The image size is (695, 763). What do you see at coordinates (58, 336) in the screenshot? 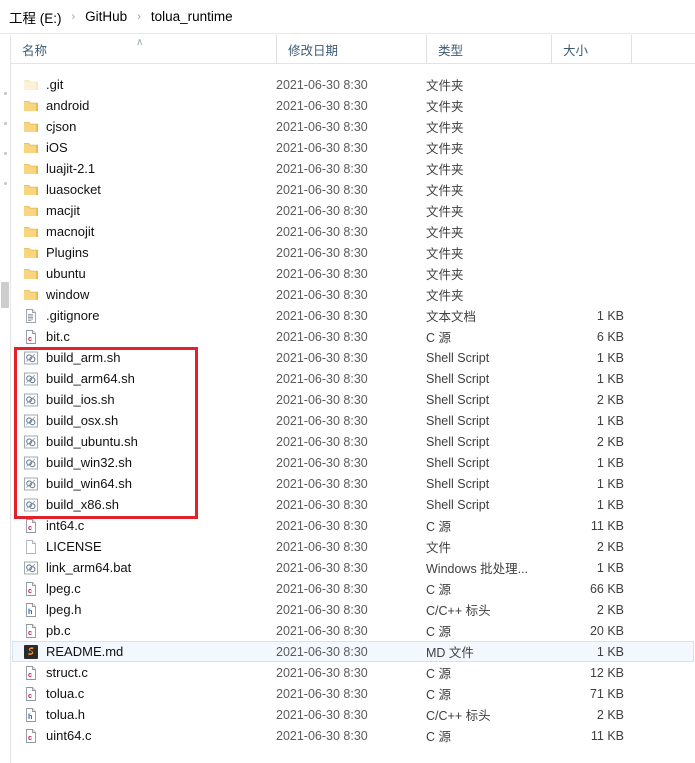
I see `file-name-label: bit.c` at bounding box center [58, 336].